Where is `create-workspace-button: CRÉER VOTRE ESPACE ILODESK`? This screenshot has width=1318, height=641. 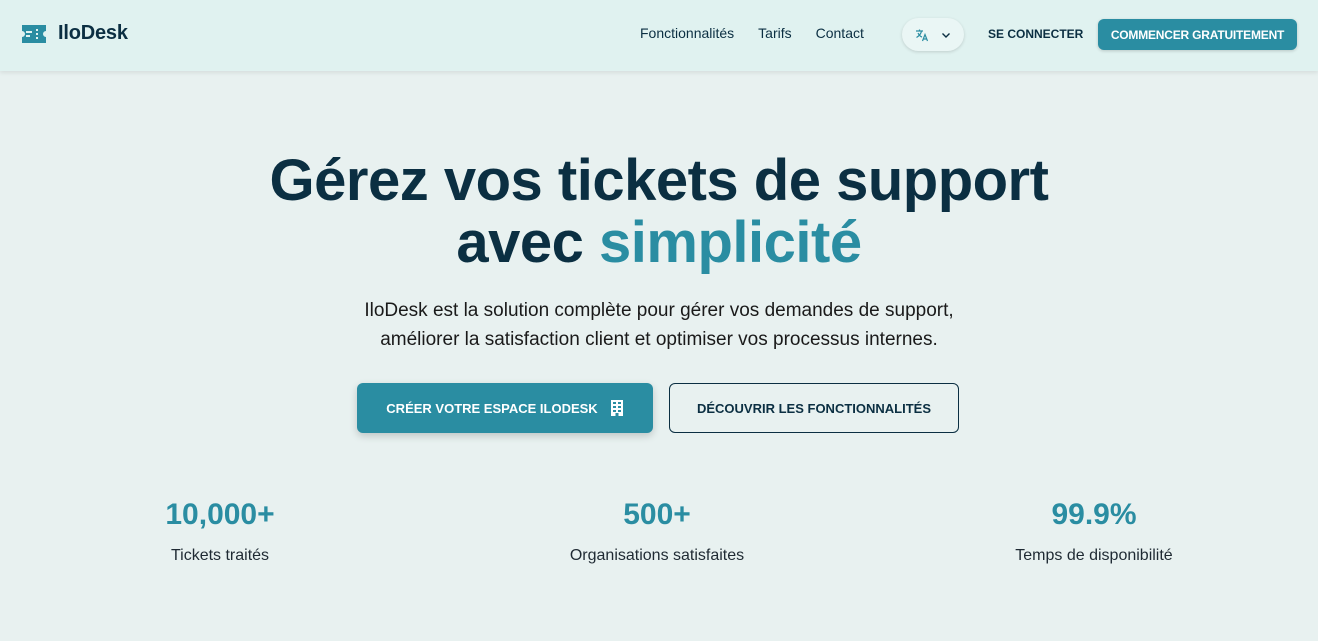 create-workspace-button: CRÉER VOTRE ESPACE ILODESK is located at coordinates (505, 408).